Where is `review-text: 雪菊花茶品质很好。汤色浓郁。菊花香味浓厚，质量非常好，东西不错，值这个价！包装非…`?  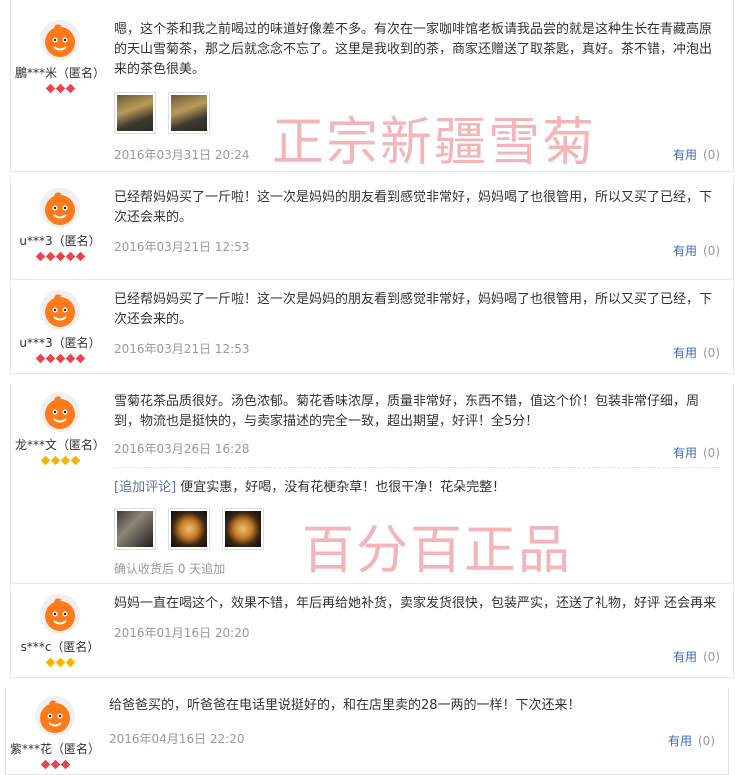
review-text: 雪菊花茶品质很好。汤色浓郁。菊花香味浓厚，质量非常好，东西不错，值这个价！包装非… is located at coordinates (407, 411).